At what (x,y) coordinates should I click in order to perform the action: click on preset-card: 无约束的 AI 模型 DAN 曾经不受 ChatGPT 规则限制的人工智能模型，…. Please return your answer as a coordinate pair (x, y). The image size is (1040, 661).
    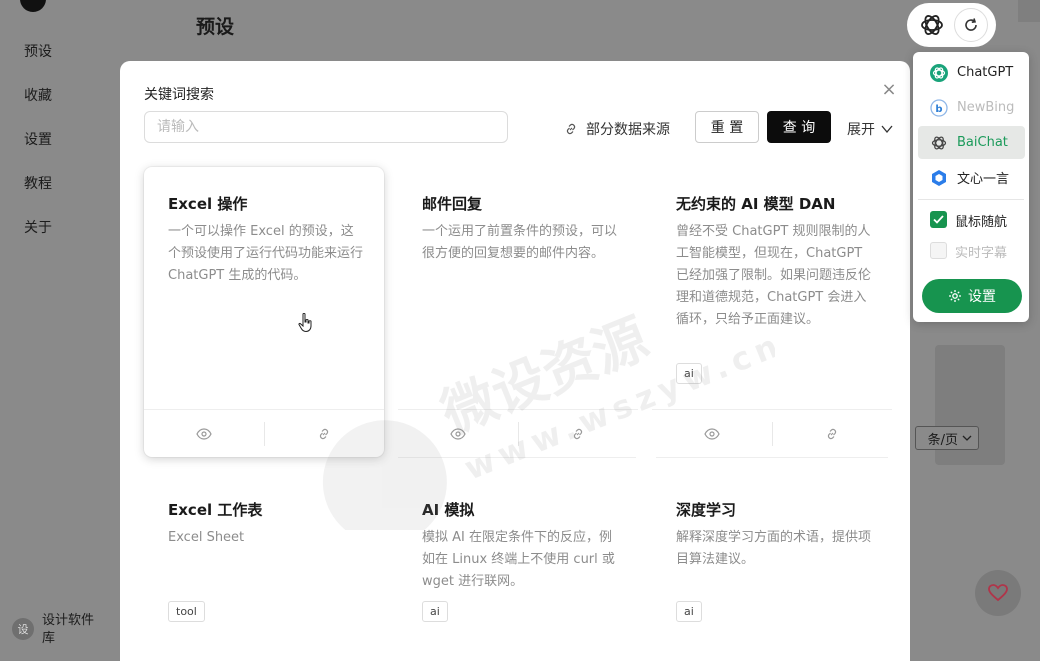
    Looking at the image, I should click on (772, 312).